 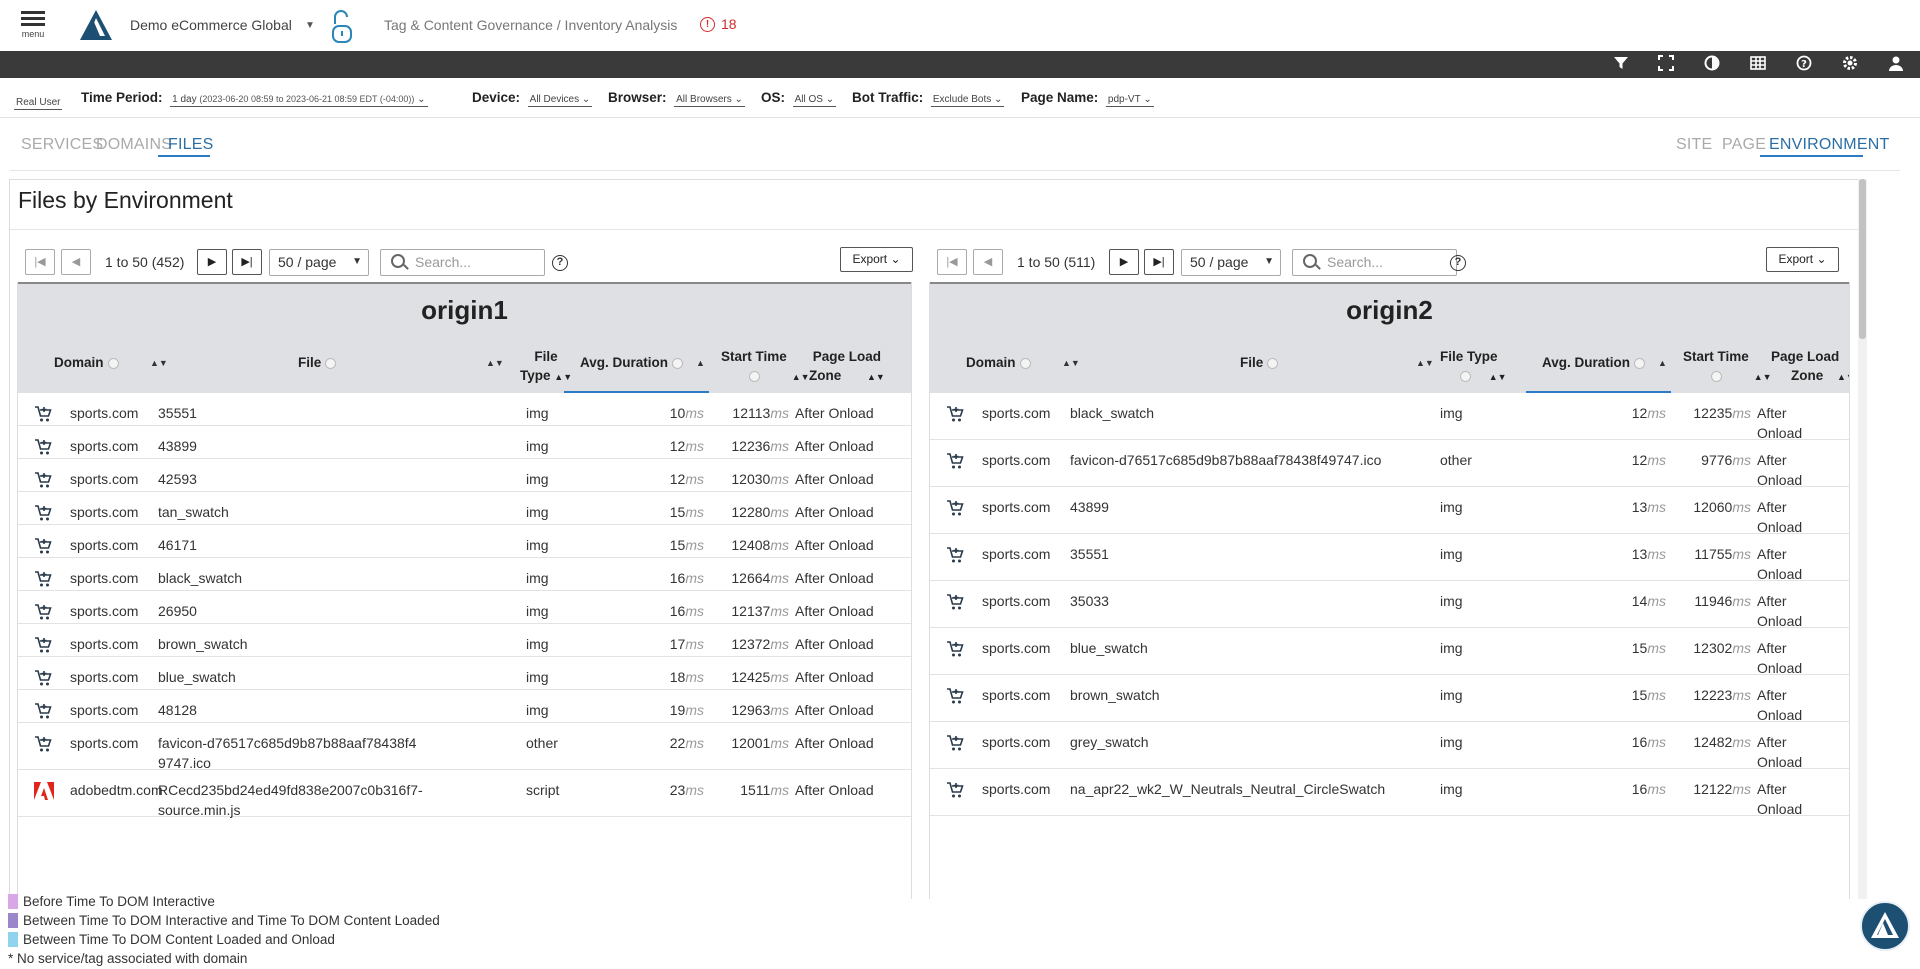 I want to click on tab-site: SITE, so click(x=1694, y=145).